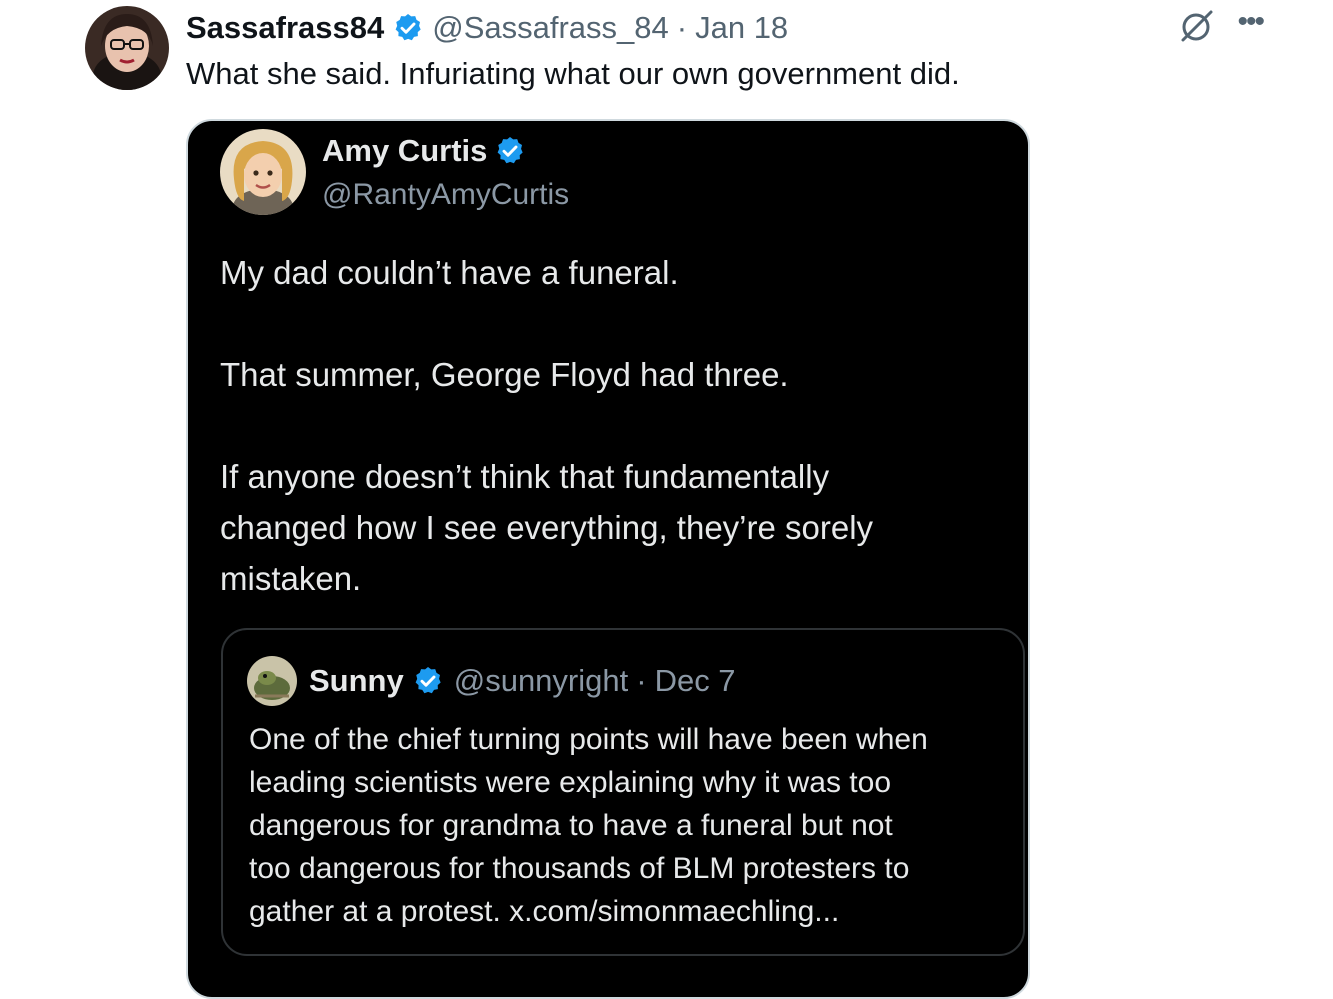  I want to click on author-name: Sassafrass84, so click(285, 28).